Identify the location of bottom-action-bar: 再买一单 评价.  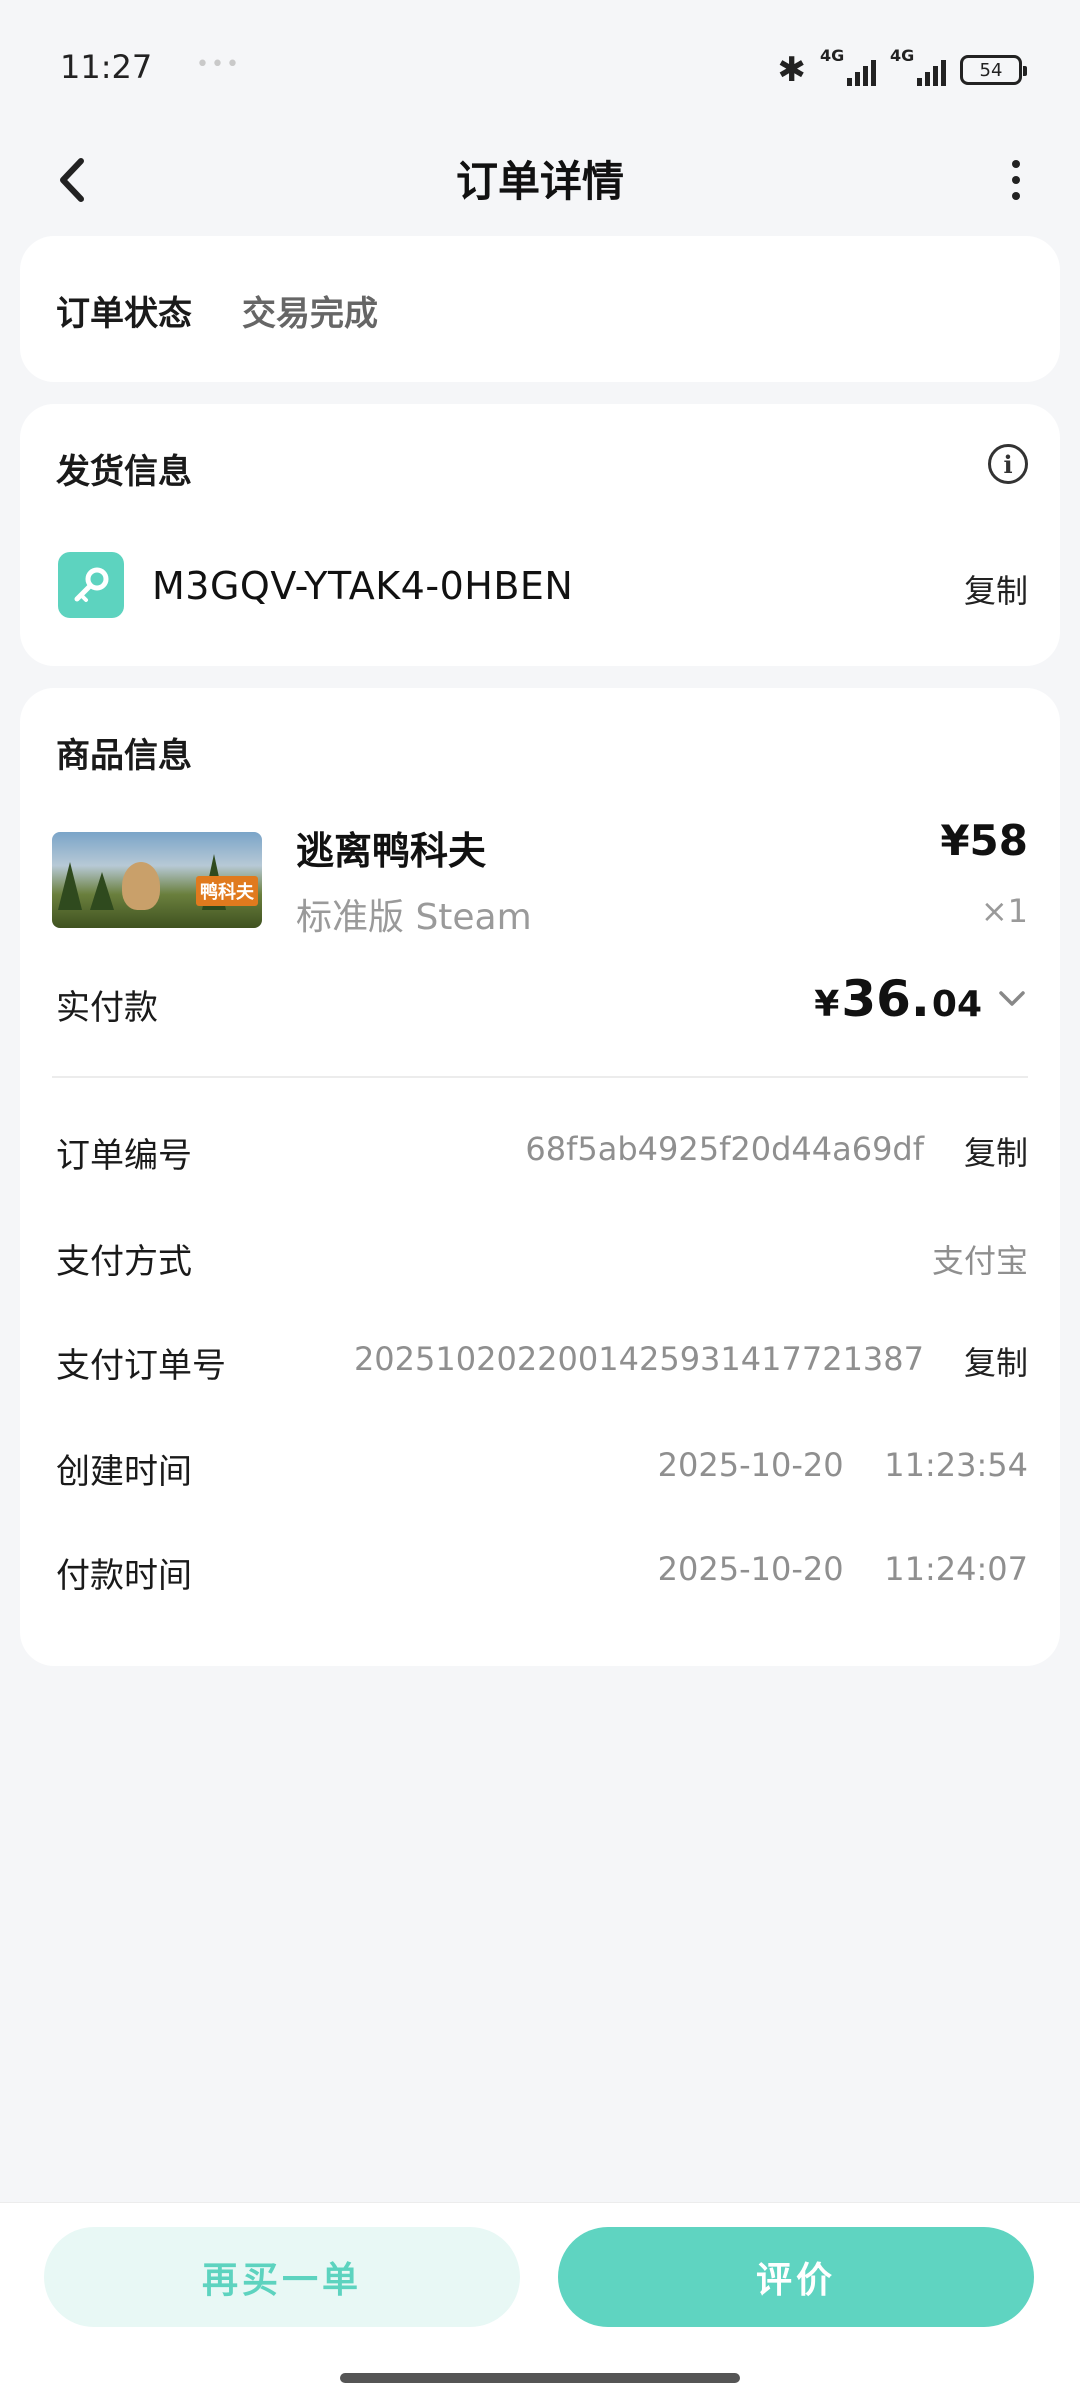
(540, 2301).